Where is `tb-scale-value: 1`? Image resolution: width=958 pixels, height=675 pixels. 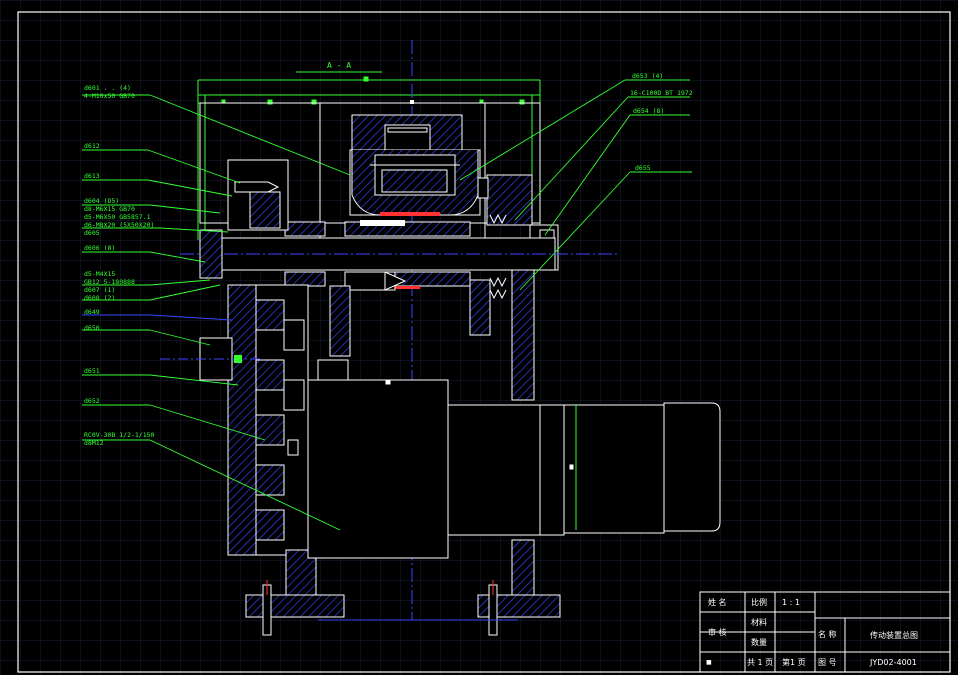 tb-scale-value: 1 is located at coordinates (791, 602).